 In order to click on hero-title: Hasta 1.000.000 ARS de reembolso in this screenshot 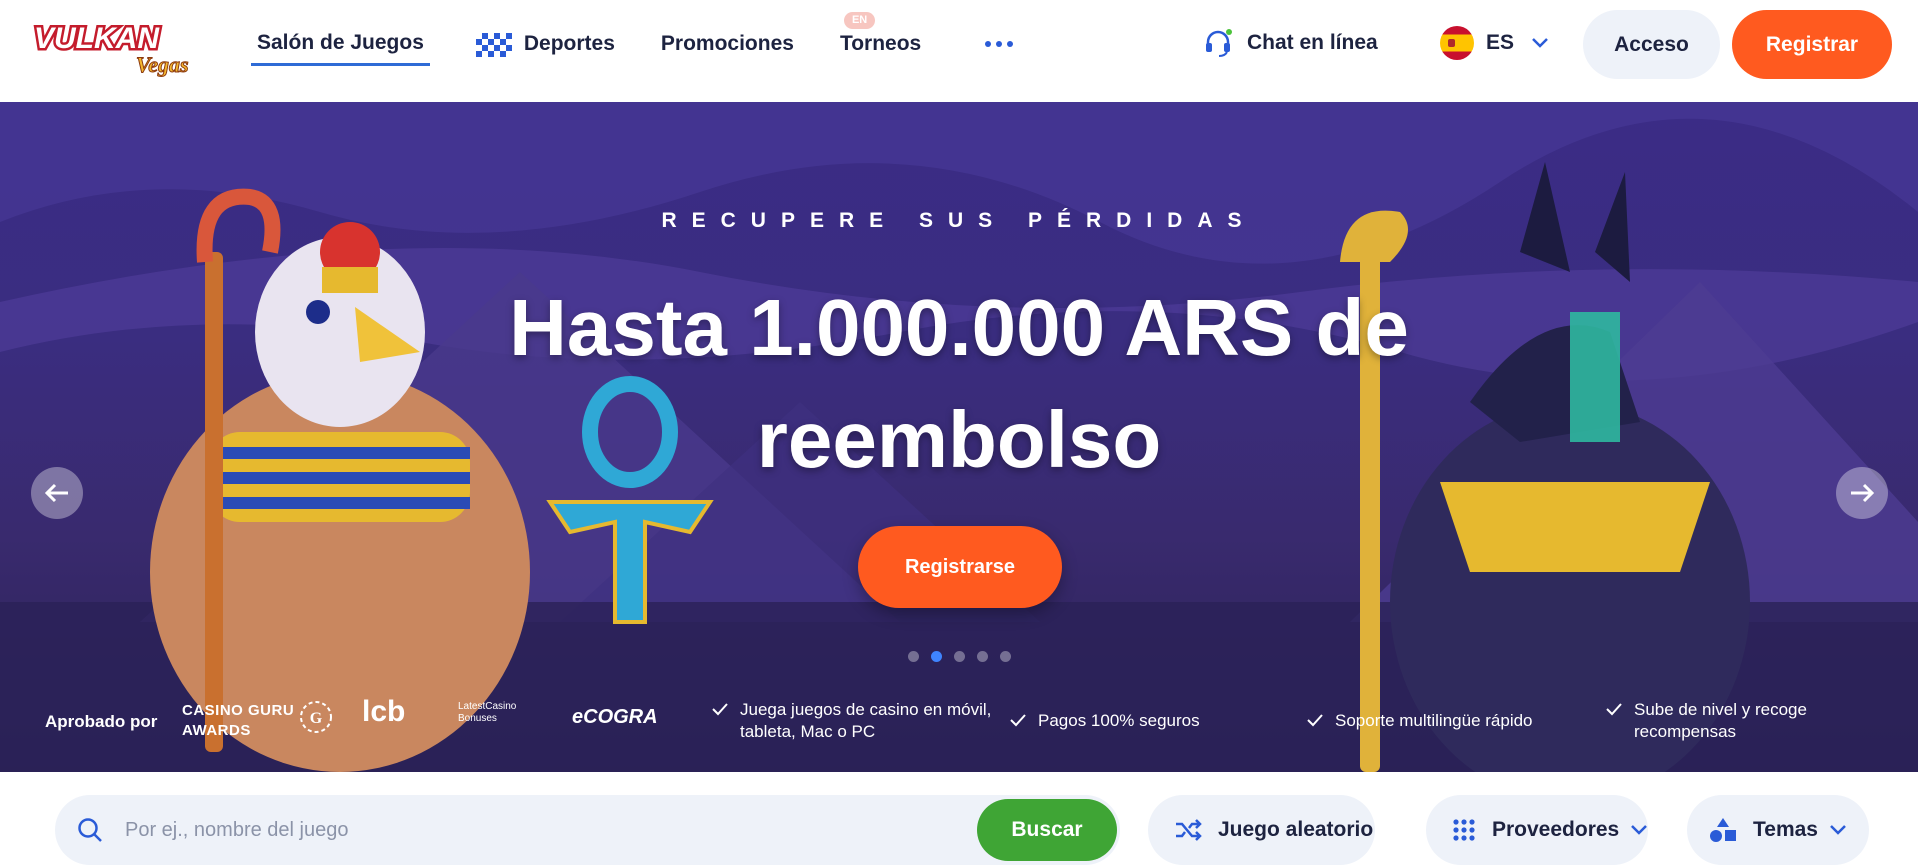, I will do `click(959, 383)`.